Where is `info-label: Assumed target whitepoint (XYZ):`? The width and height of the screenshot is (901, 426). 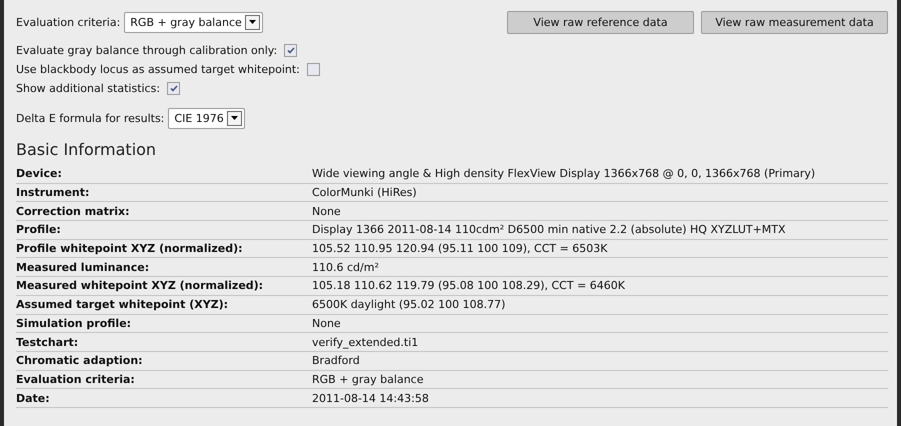
info-label: Assumed target whitepoint (XYZ): is located at coordinates (123, 305).